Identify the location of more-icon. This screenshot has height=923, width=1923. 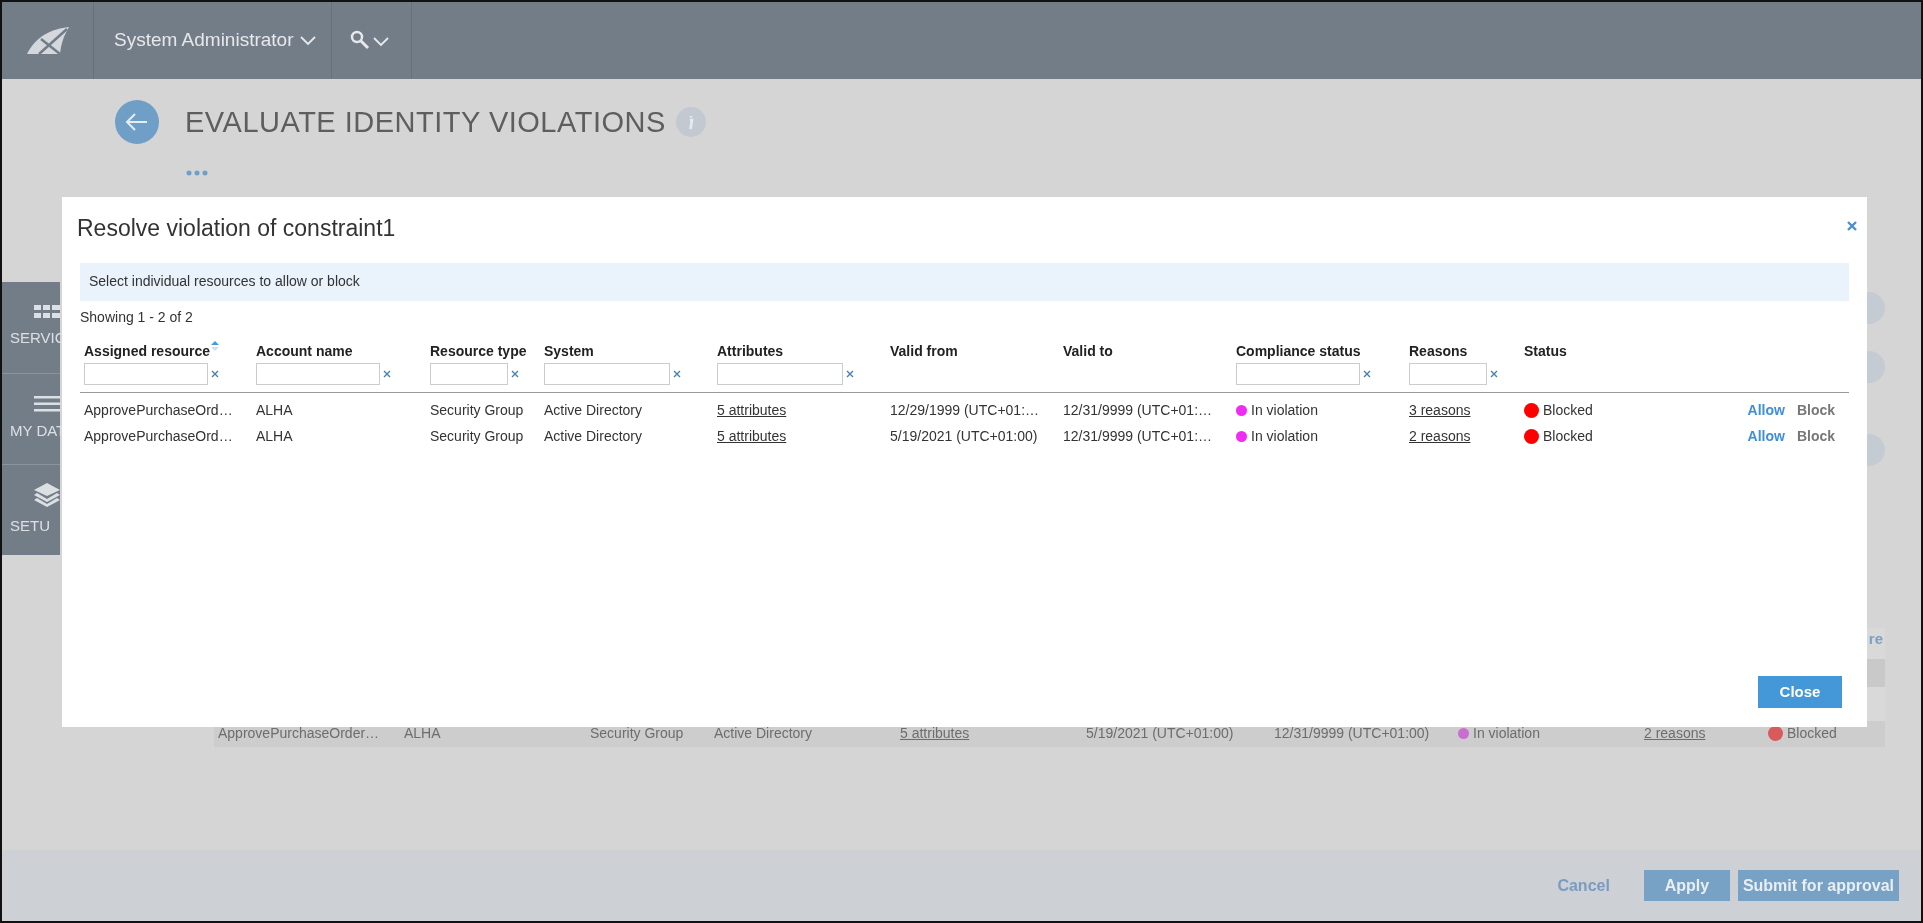
(197, 173).